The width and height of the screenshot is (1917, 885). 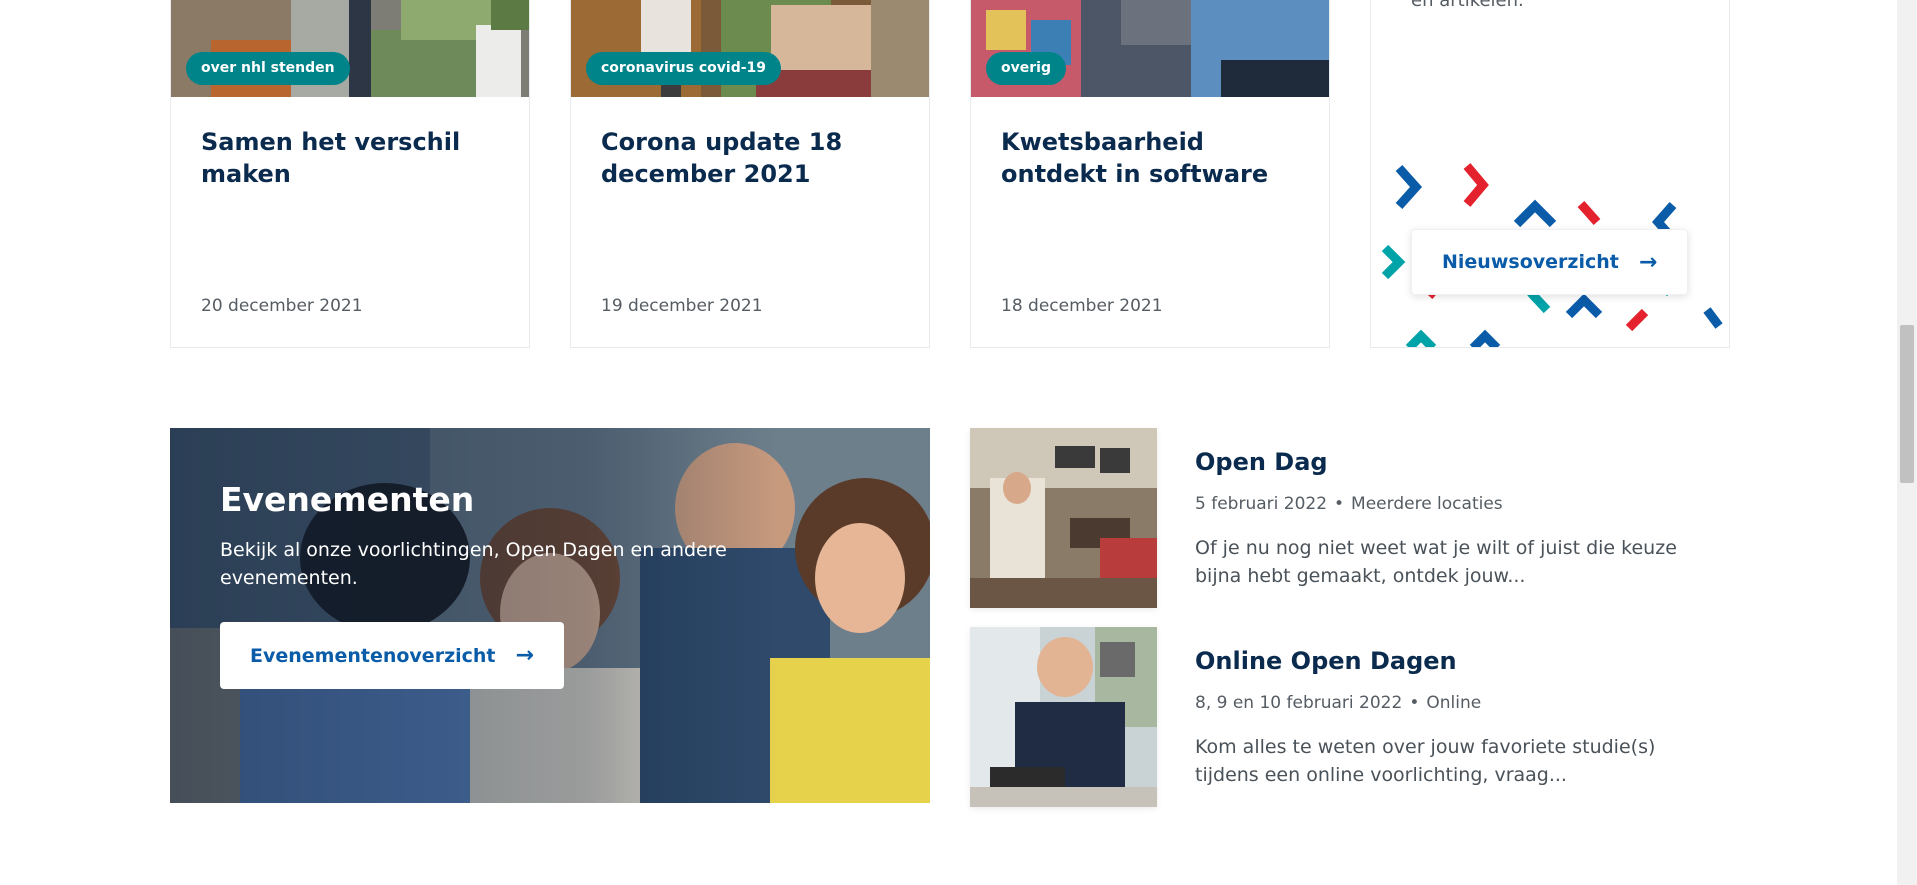 What do you see at coordinates (373, 655) in the screenshot?
I see `events-overview-label: Evenementenoverzicht` at bounding box center [373, 655].